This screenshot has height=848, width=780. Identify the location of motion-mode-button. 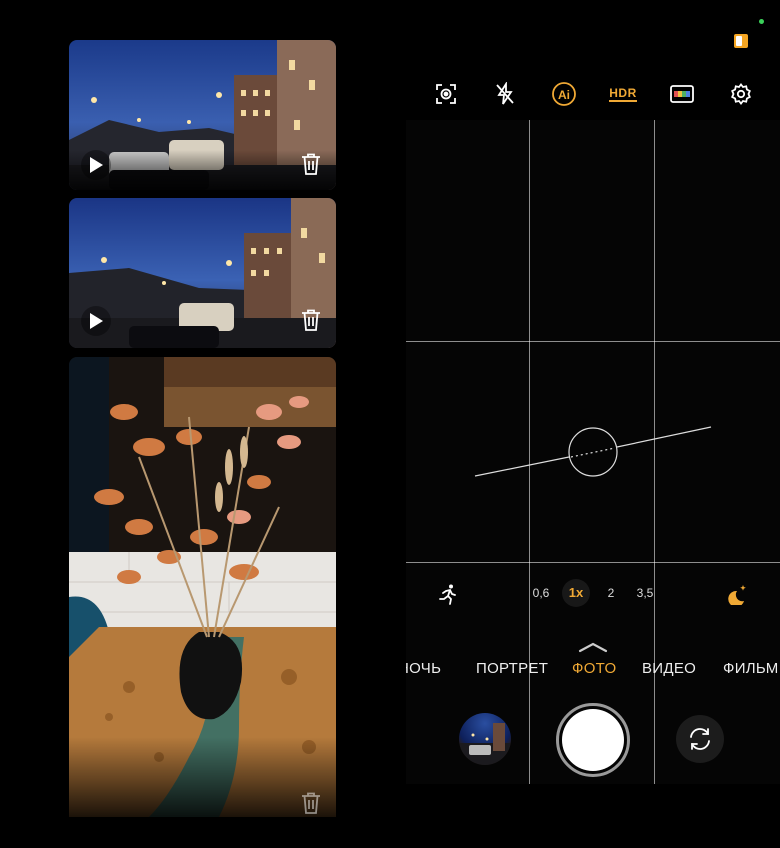
(448, 594).